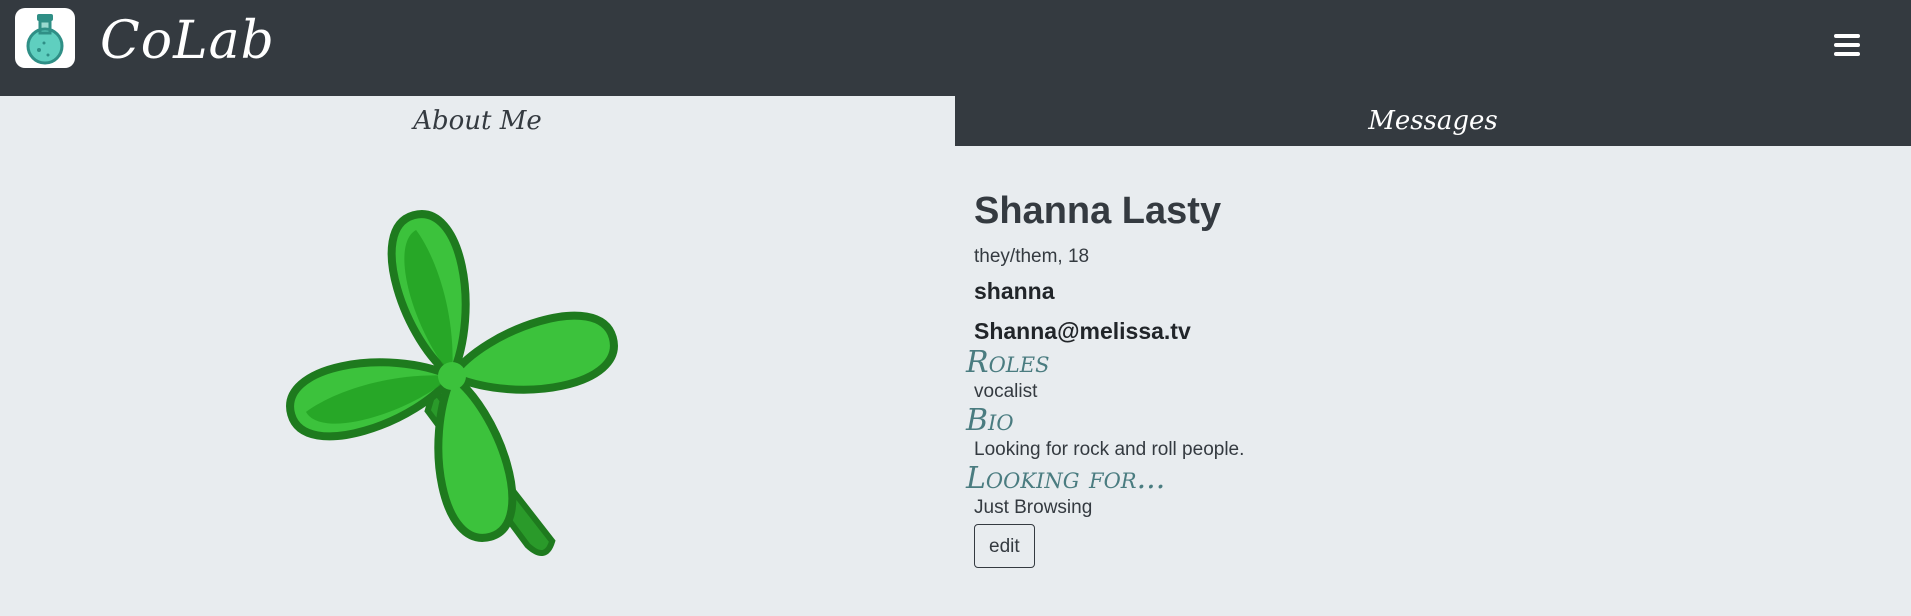  Describe the element at coordinates (1032, 256) in the screenshot. I see `profile-pronouns-age: they/them, 18` at that location.